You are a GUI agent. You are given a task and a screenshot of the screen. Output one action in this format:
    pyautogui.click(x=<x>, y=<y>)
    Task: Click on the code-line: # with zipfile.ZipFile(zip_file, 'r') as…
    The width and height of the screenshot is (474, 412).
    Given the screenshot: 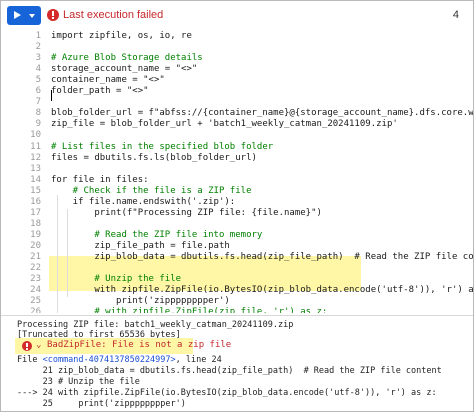 What is the action you would take?
    pyautogui.click(x=189, y=310)
    